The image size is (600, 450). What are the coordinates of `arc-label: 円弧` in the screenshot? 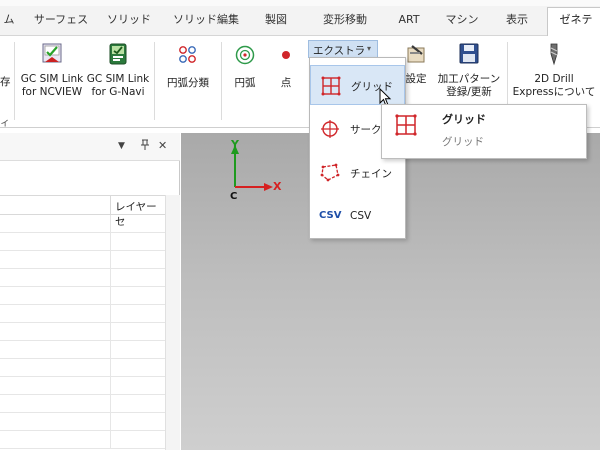 It's located at (245, 83).